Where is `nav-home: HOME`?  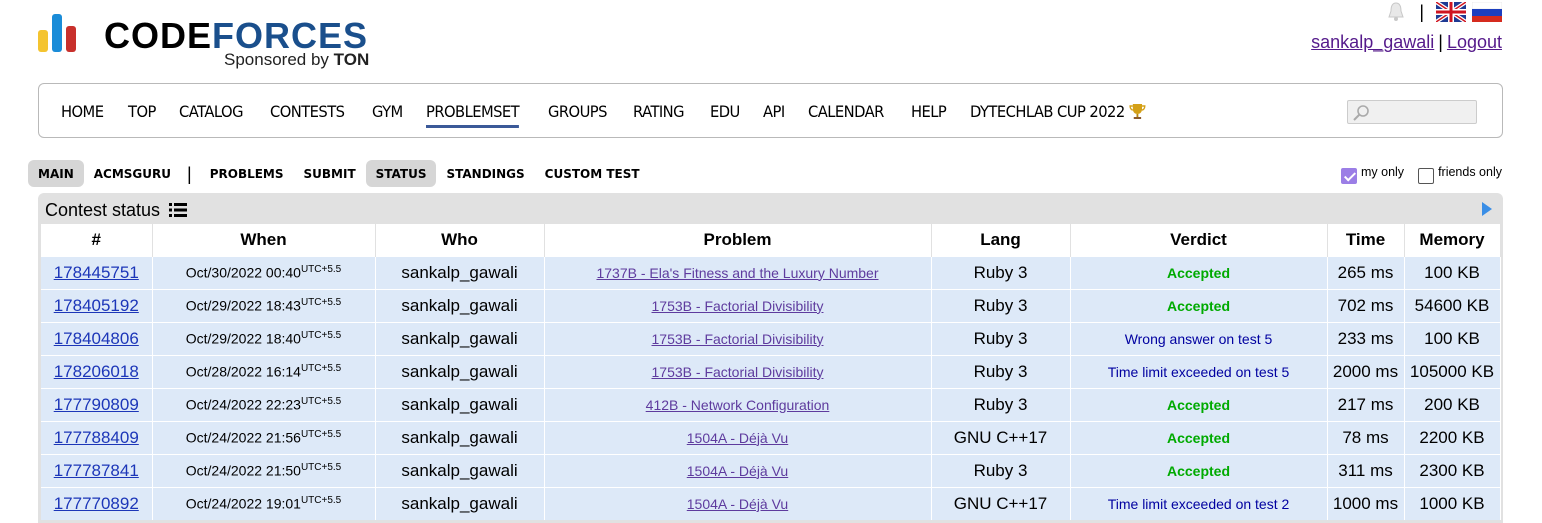 nav-home: HOME is located at coordinates (82, 115).